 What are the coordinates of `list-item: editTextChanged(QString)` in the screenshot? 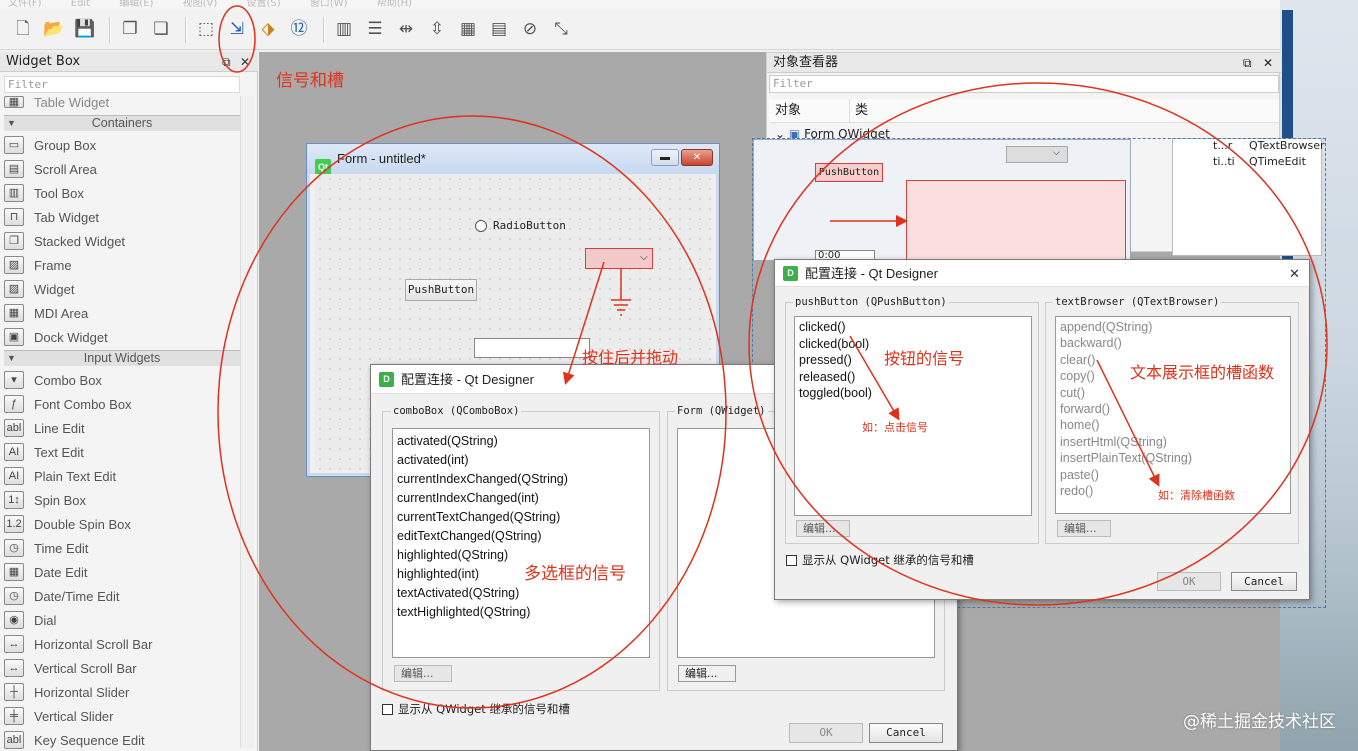 It's located at (521, 536).